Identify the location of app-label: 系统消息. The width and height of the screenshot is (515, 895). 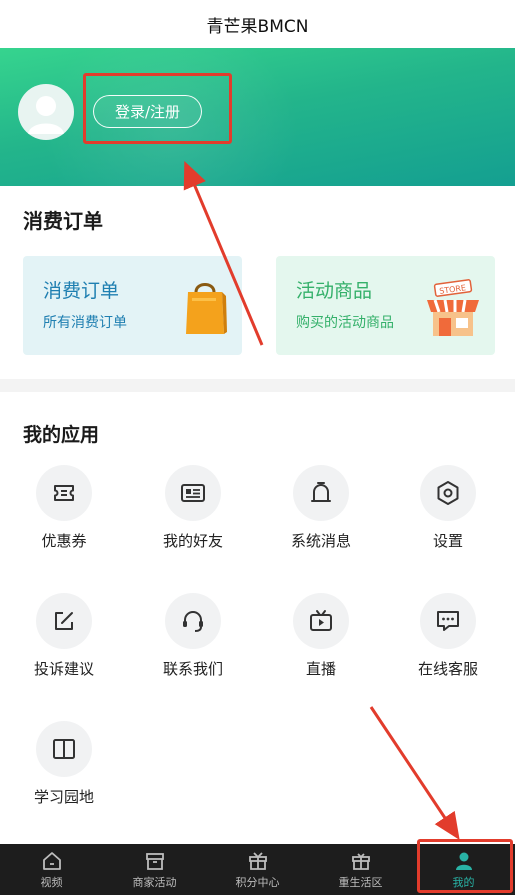
(320, 541).